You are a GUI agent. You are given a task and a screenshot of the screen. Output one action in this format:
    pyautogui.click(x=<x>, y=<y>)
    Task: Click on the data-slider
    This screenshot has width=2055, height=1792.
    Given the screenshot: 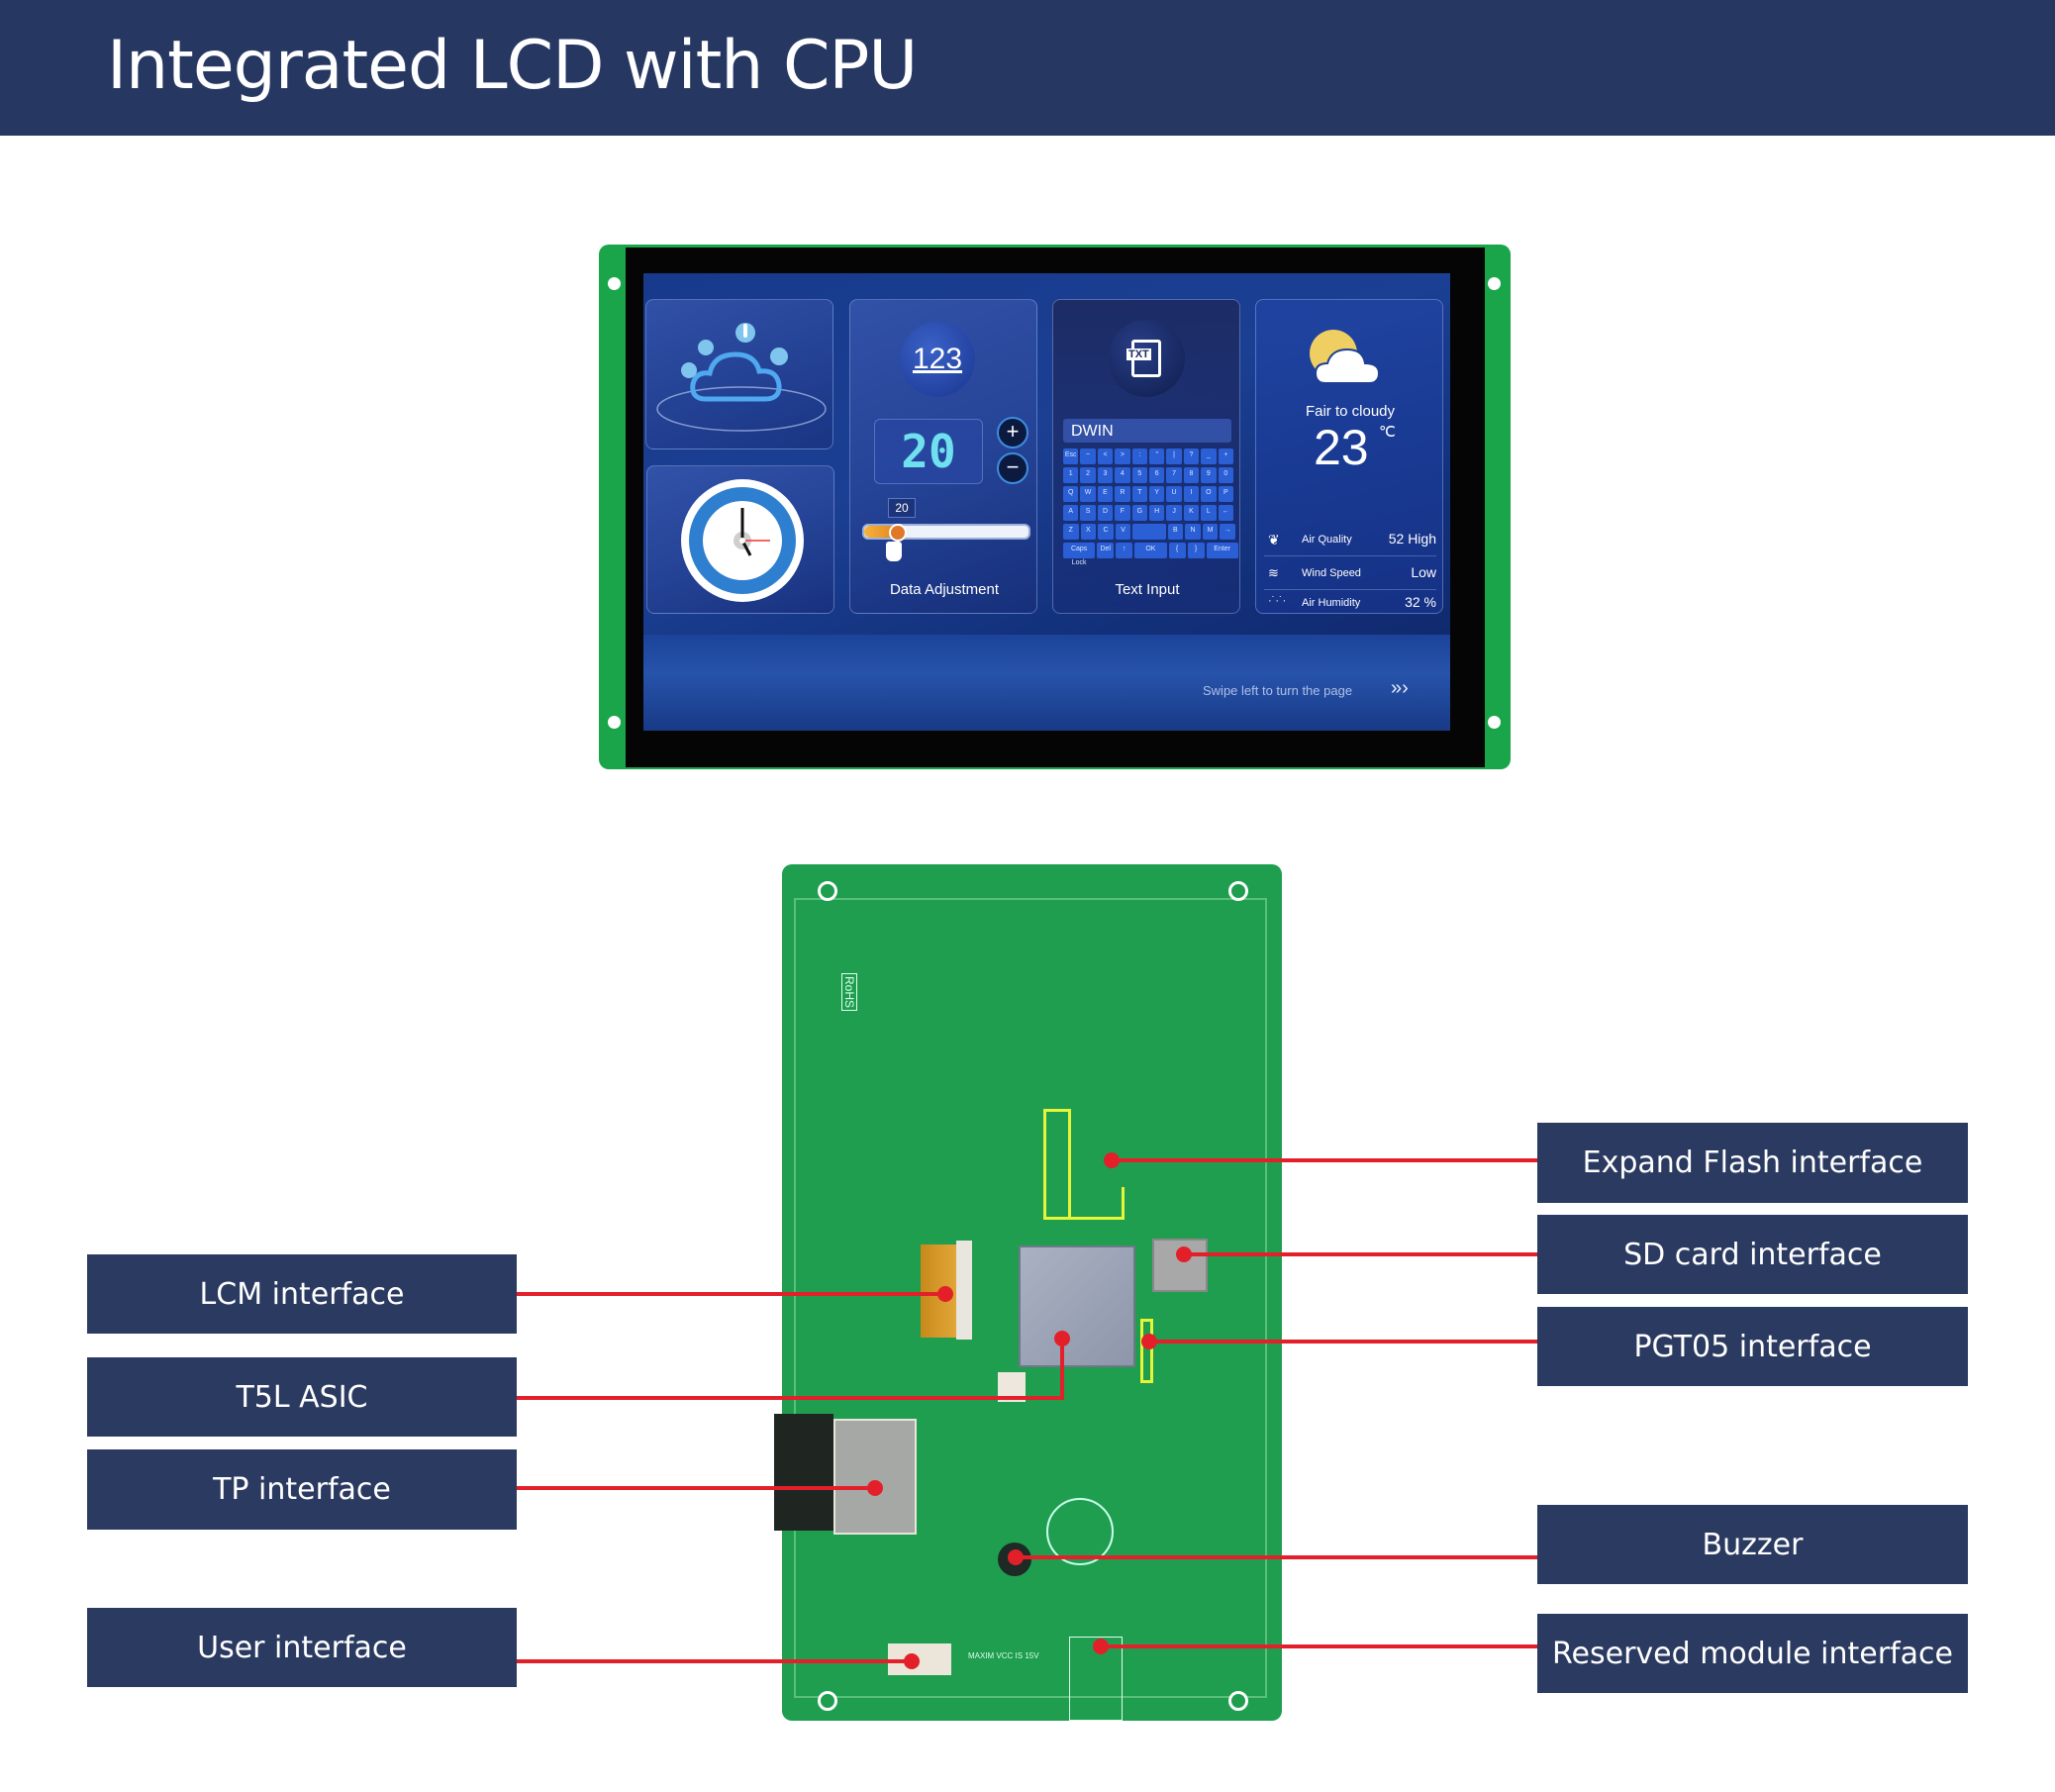 What is the action you would take?
    pyautogui.click(x=946, y=533)
    